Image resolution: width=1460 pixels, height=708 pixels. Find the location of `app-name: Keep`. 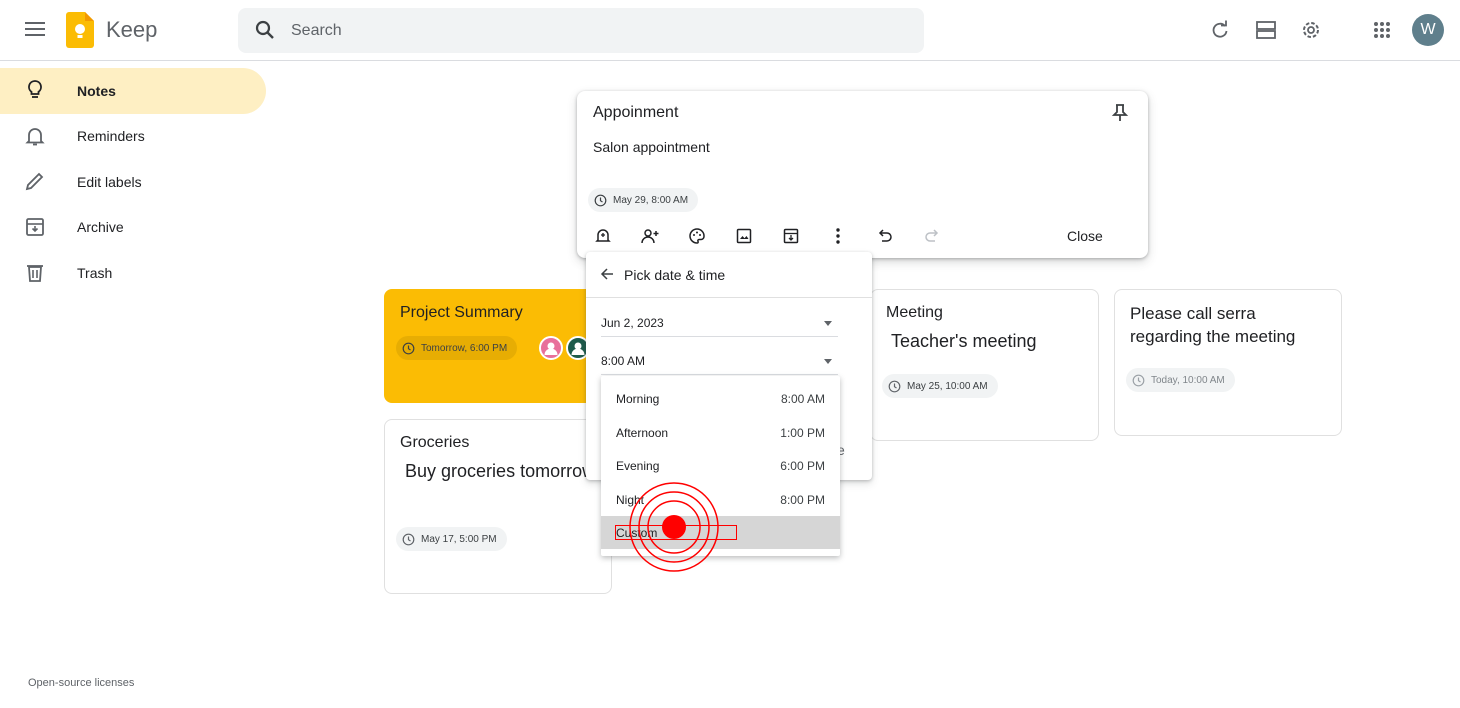

app-name: Keep is located at coordinates (131, 30).